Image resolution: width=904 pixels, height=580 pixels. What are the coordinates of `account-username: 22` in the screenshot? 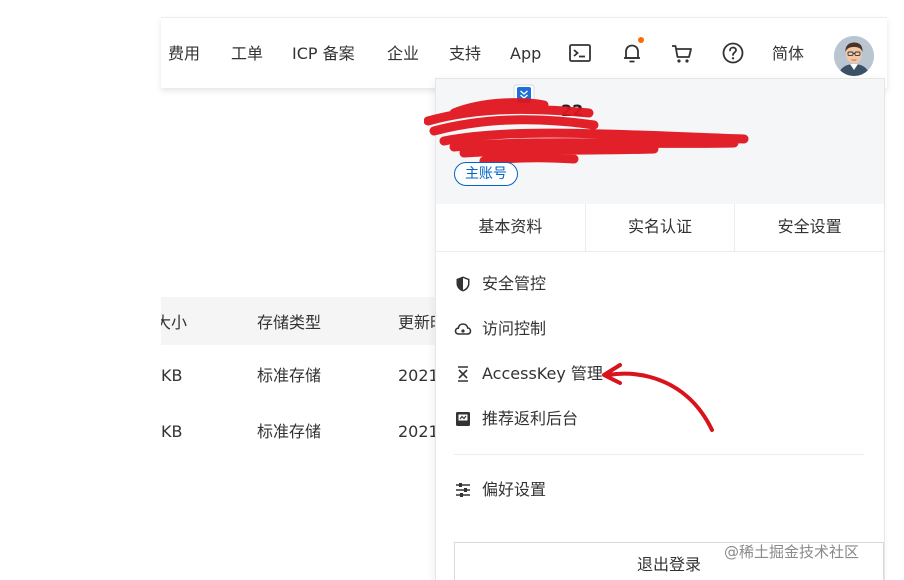 It's located at (572, 110).